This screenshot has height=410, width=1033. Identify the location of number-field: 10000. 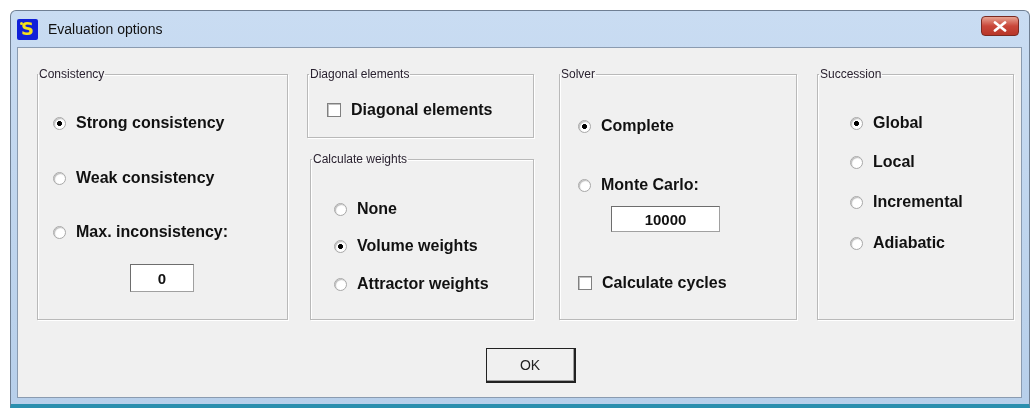
(665, 219).